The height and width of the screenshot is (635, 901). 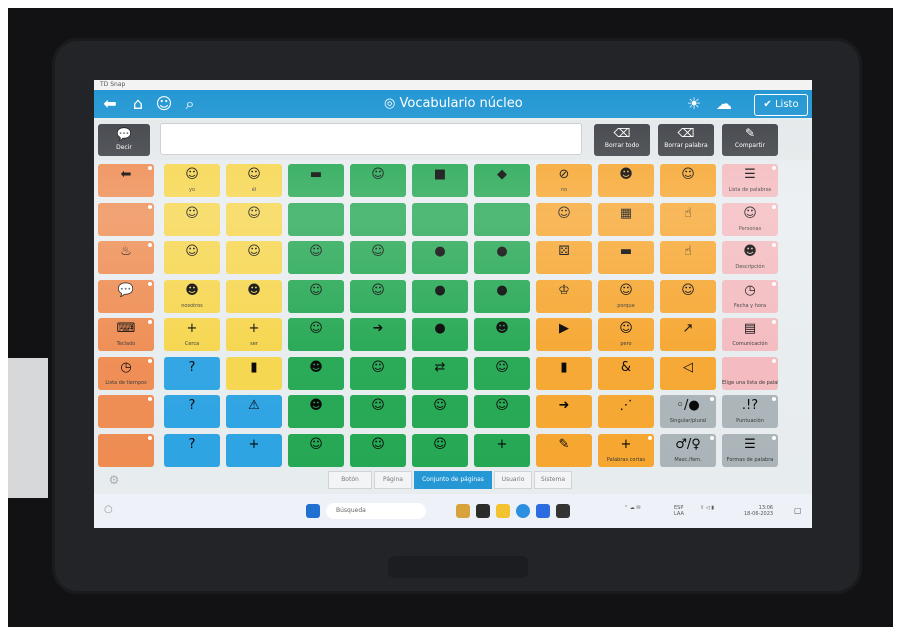 I want to click on vocab-button: ▶, so click(x=564, y=334).